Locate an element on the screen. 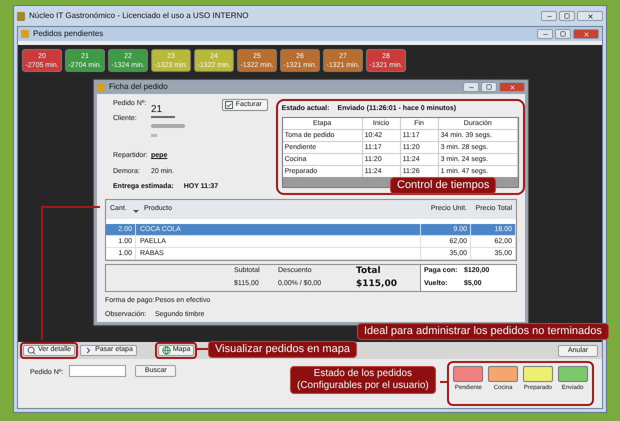  search-icon is located at coordinates (31, 350).